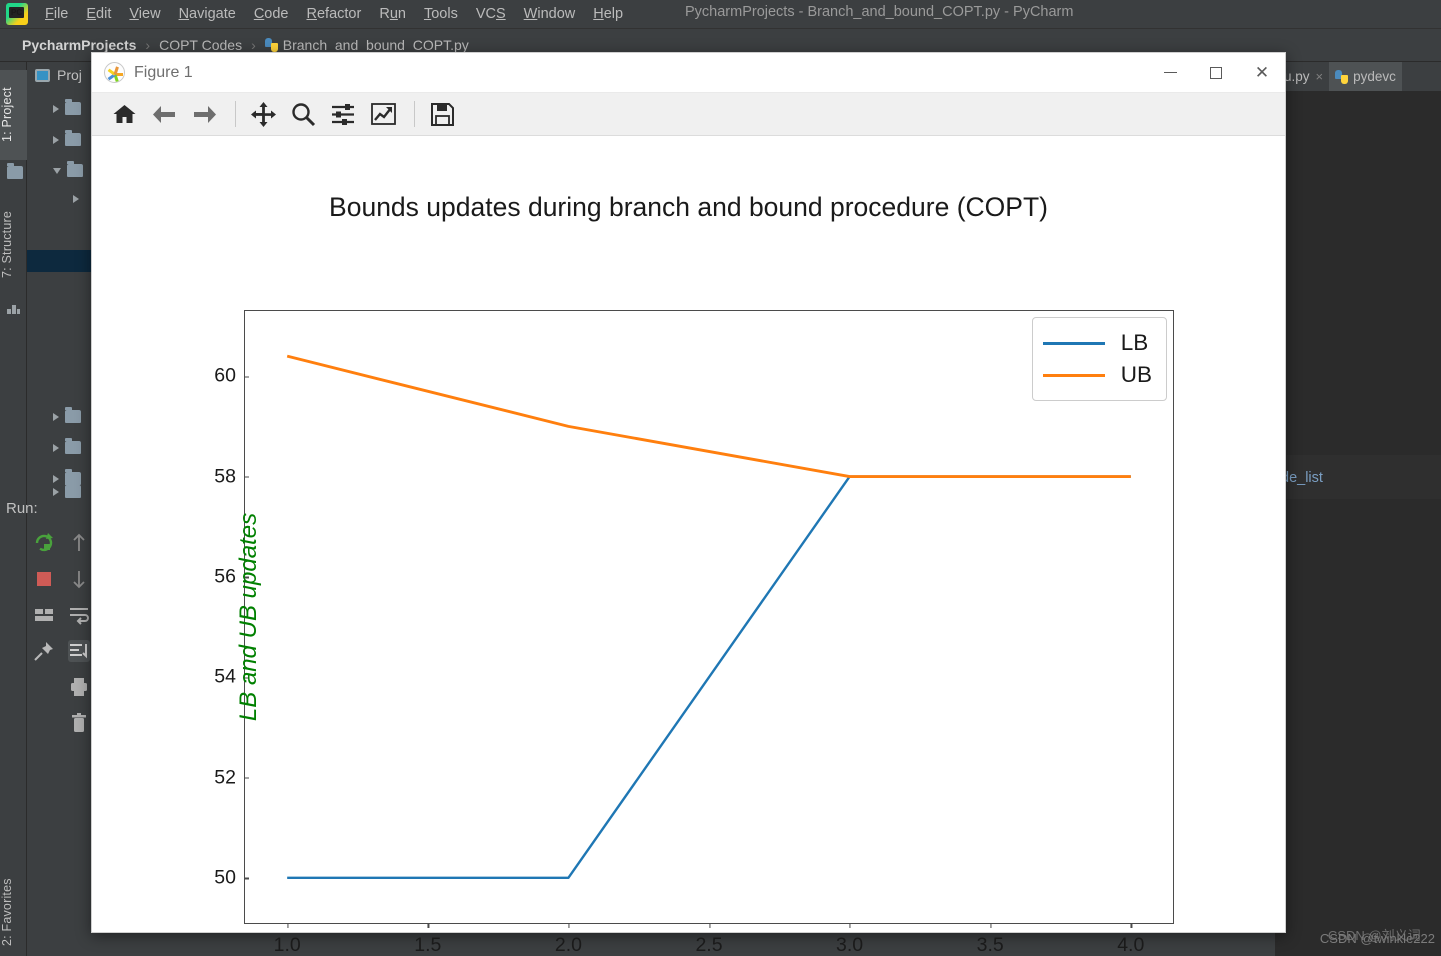 The image size is (1441, 956). What do you see at coordinates (114, 72) in the screenshot?
I see `matplotlib-icon` at bounding box center [114, 72].